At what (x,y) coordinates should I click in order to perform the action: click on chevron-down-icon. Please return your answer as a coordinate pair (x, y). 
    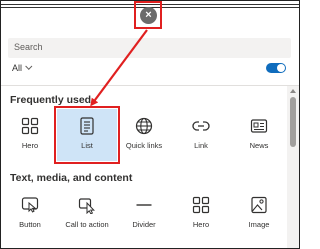
    Looking at the image, I should click on (29, 66).